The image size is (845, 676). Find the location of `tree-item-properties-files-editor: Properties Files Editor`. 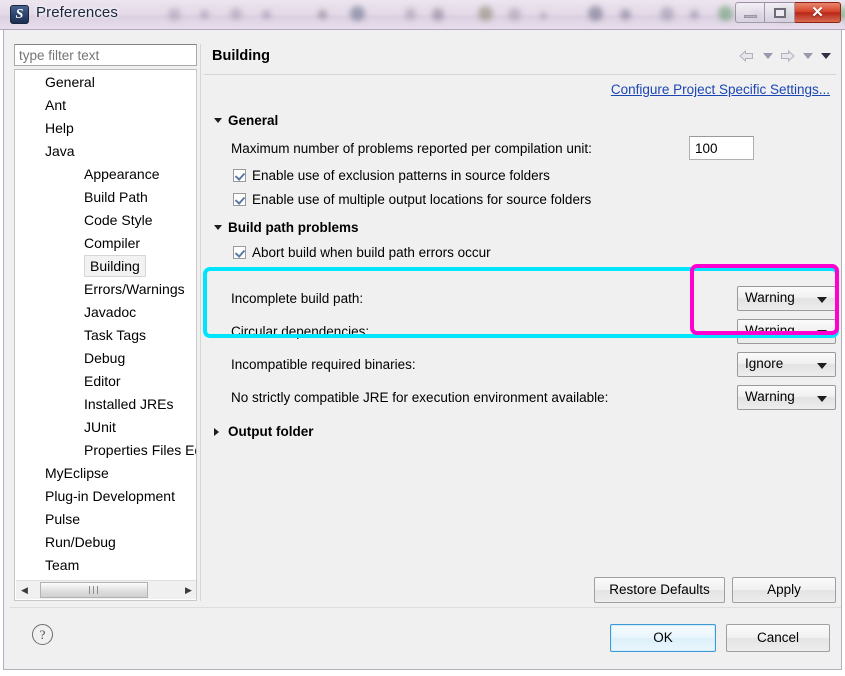

tree-item-properties-files-editor: Properties Files Editor is located at coordinates (105, 450).